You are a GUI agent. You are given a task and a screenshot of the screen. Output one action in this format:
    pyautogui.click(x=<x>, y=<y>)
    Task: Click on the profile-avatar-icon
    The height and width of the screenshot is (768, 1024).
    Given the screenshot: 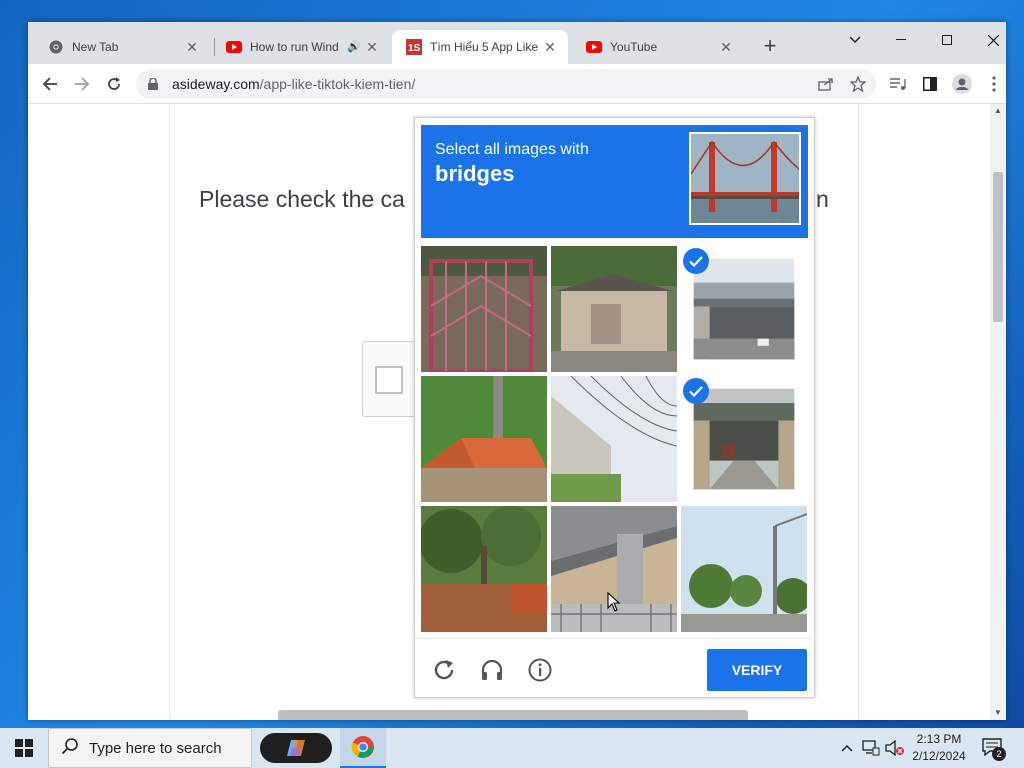 What is the action you would take?
    pyautogui.click(x=962, y=84)
    